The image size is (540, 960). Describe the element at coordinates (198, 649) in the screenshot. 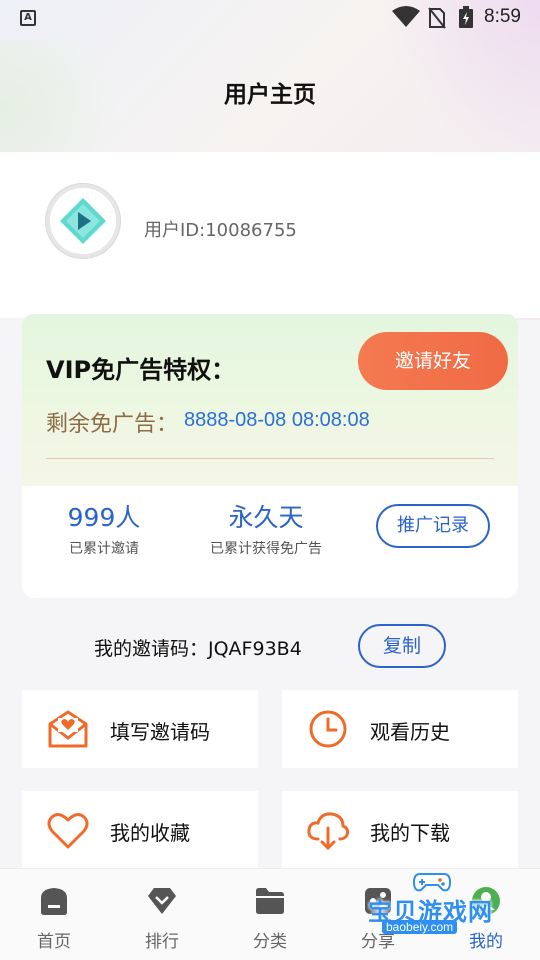

I see `invite-code: 我的邀请码：JQAF93B4` at that location.